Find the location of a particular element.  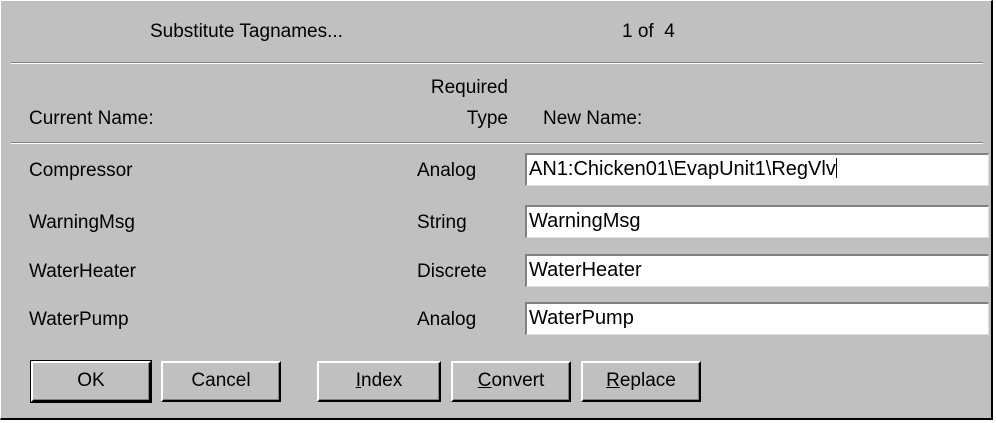

new-name-value: WaterHeater is located at coordinates (585, 270).